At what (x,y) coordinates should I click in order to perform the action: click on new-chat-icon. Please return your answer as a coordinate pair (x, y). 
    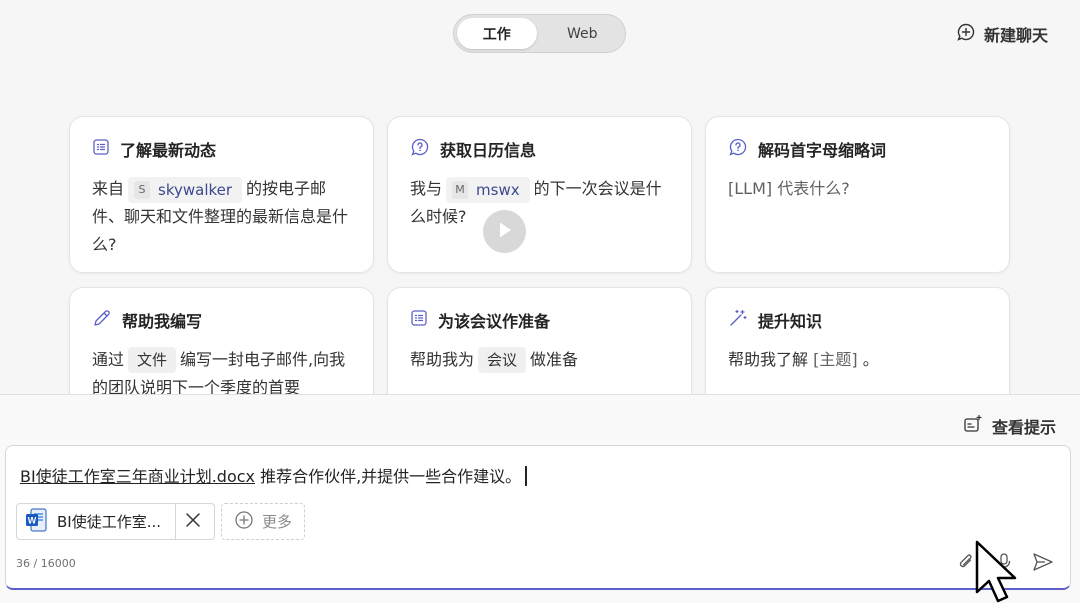
    Looking at the image, I should click on (966, 34).